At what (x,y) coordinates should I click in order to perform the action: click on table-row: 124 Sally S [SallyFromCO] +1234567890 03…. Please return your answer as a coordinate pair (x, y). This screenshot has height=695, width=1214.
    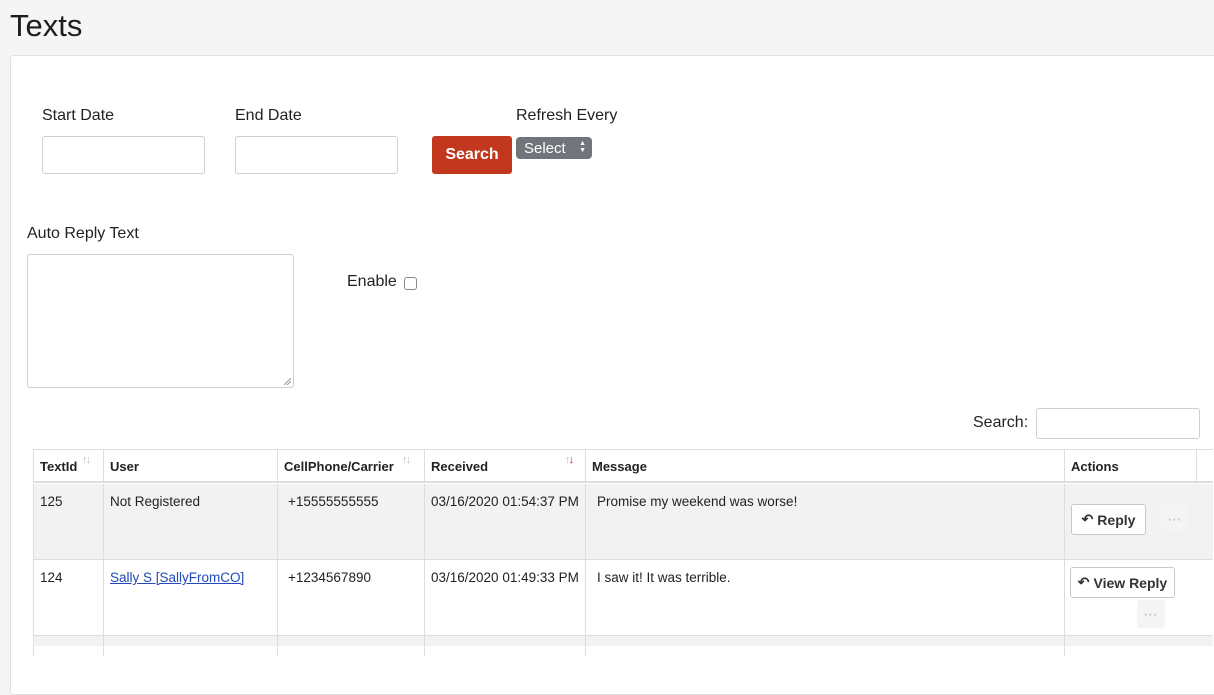
    Looking at the image, I should click on (623, 598).